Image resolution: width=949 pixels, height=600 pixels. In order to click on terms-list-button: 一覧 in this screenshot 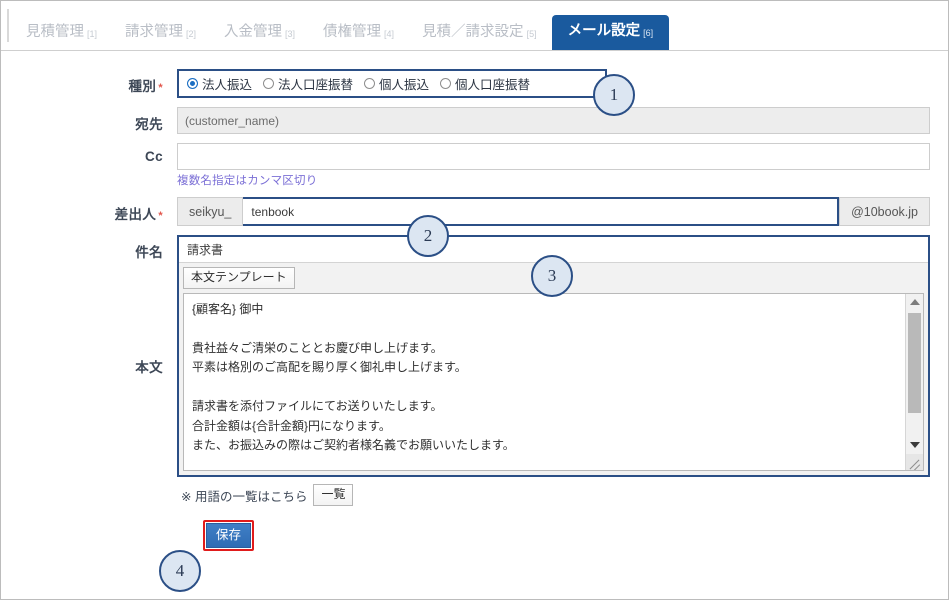, I will do `click(333, 495)`.